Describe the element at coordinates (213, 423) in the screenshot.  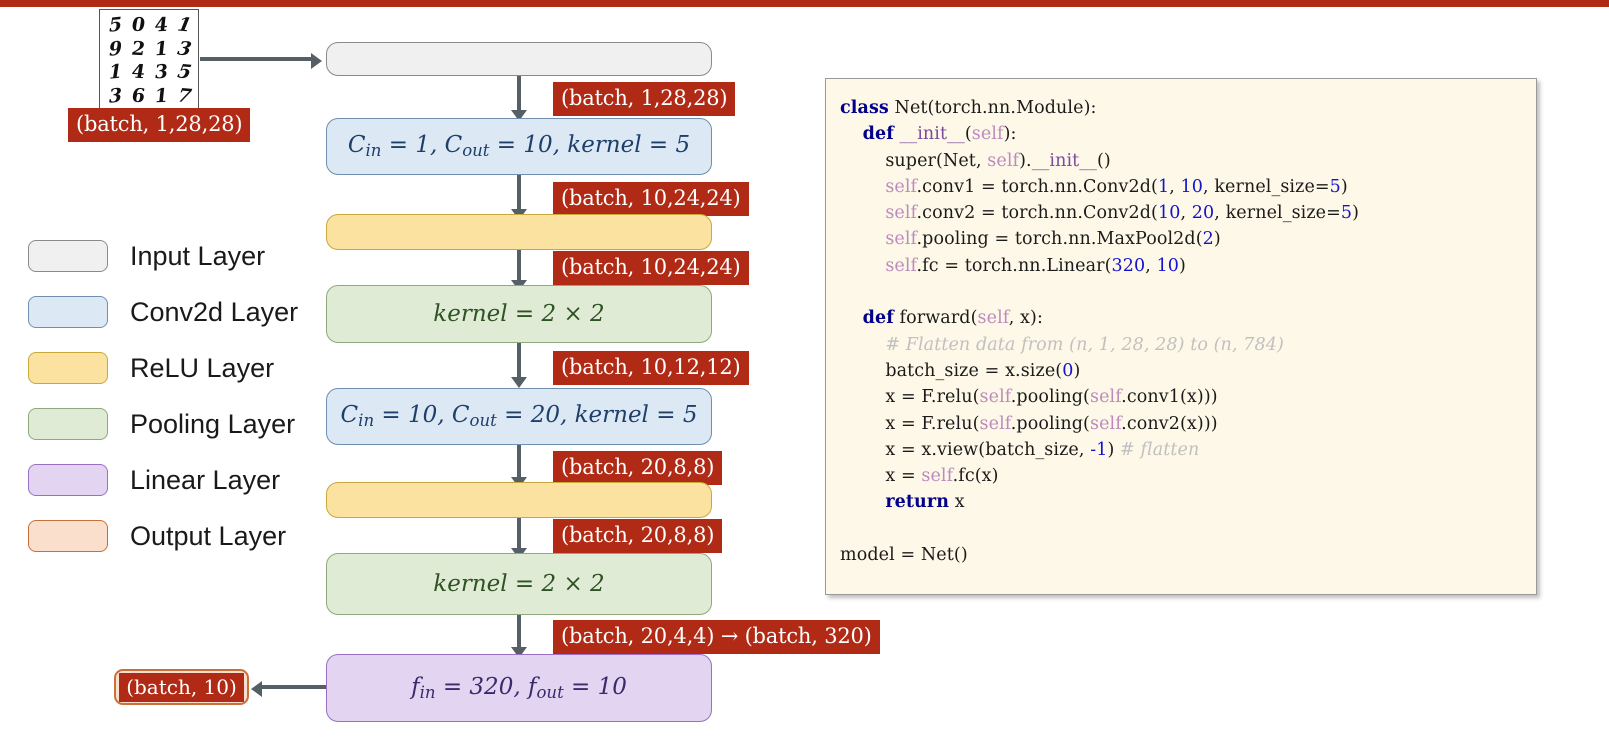
I see `legend-label: Pooling Layer` at that location.